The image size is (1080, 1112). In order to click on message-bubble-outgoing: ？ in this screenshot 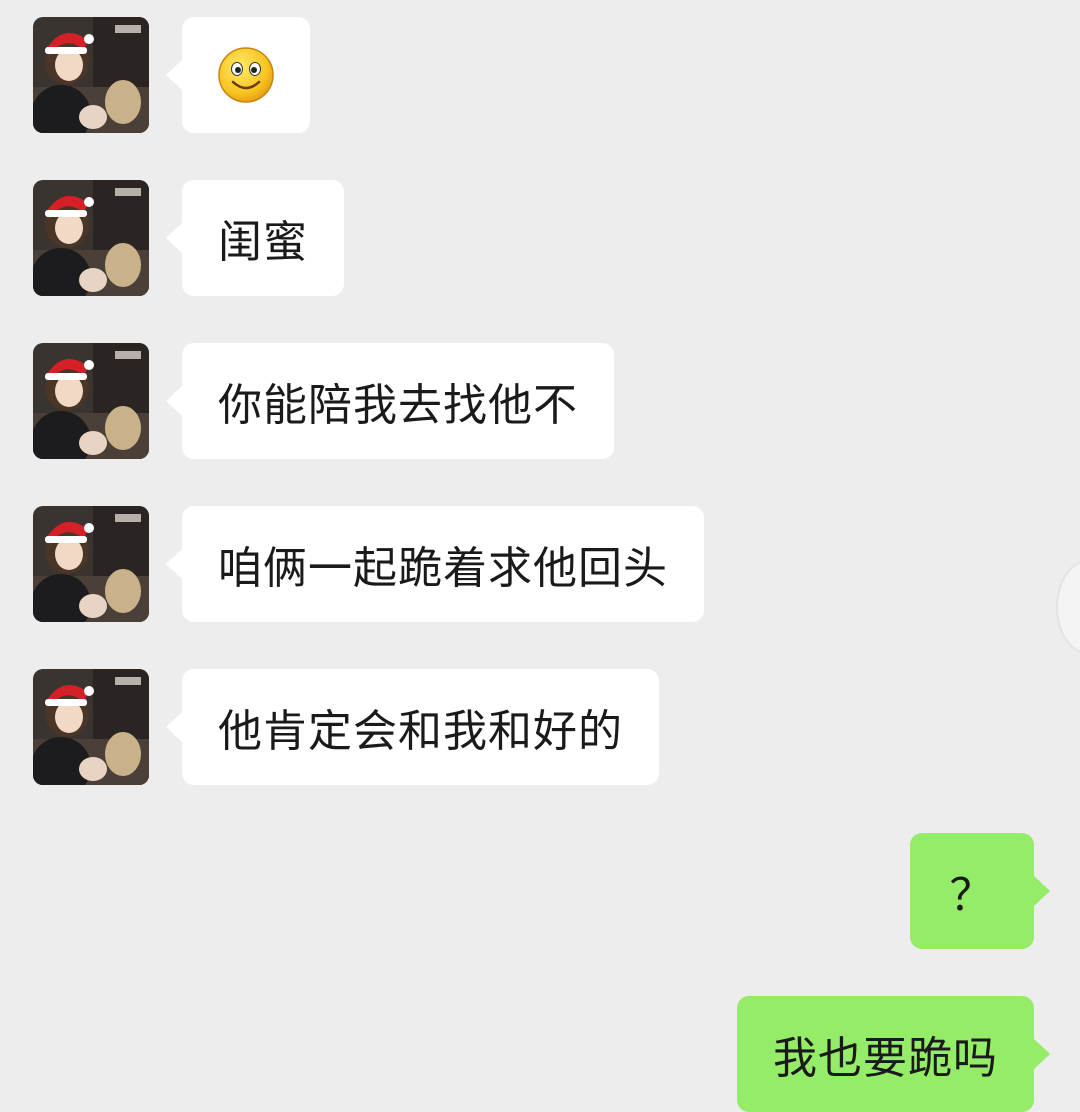, I will do `click(980, 891)`.